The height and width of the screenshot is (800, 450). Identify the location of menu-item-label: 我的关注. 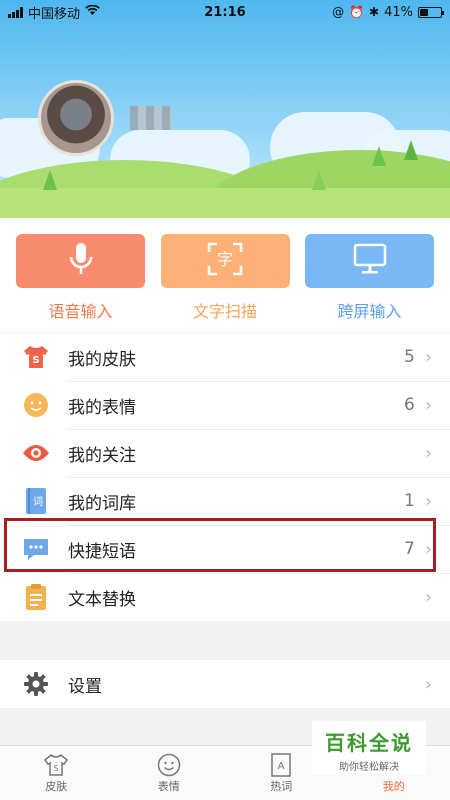
(102, 455).